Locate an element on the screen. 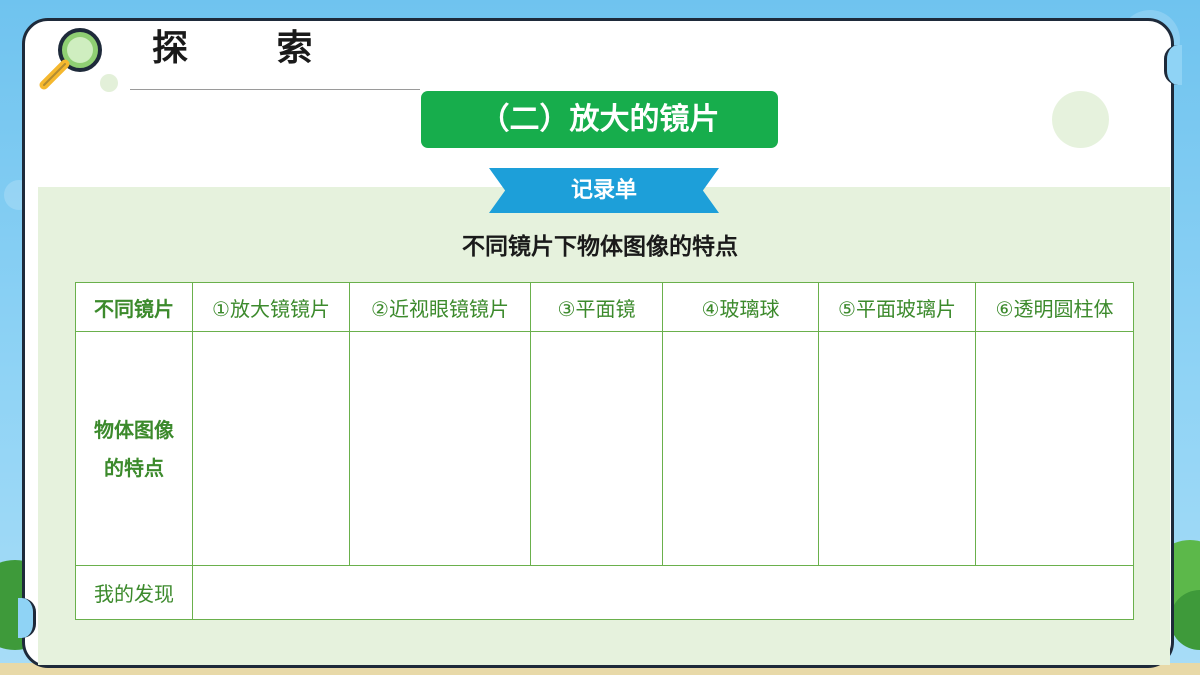  row-label-line-1: 物体图像 is located at coordinates (134, 429).